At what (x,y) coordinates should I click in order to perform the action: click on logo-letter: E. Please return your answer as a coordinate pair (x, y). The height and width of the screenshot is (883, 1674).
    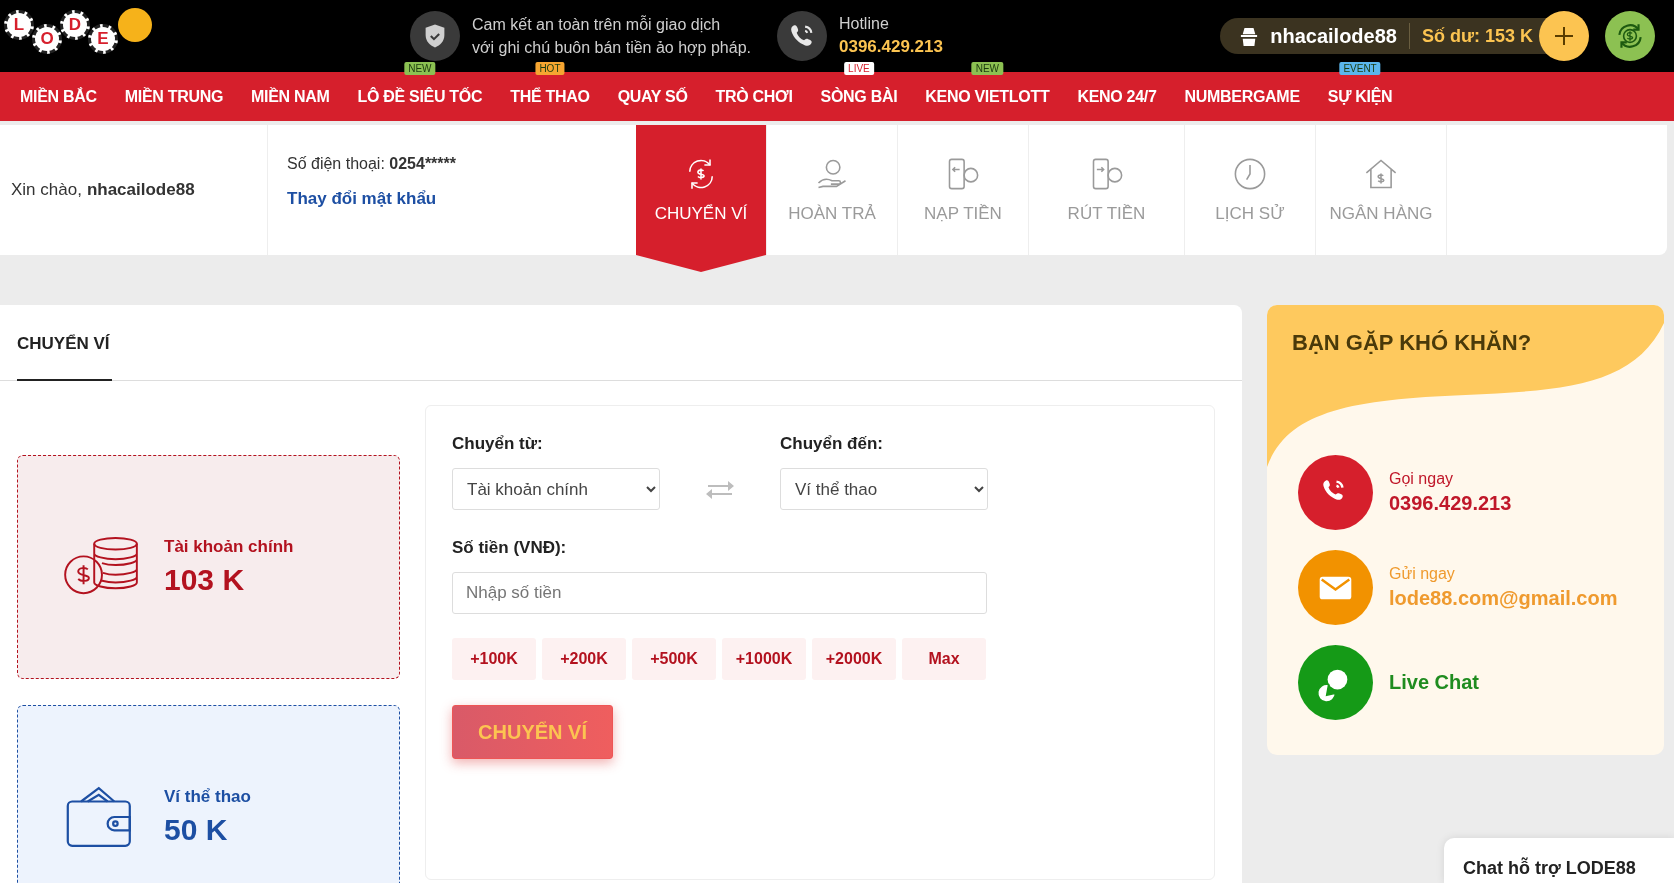
    Looking at the image, I should click on (103, 39).